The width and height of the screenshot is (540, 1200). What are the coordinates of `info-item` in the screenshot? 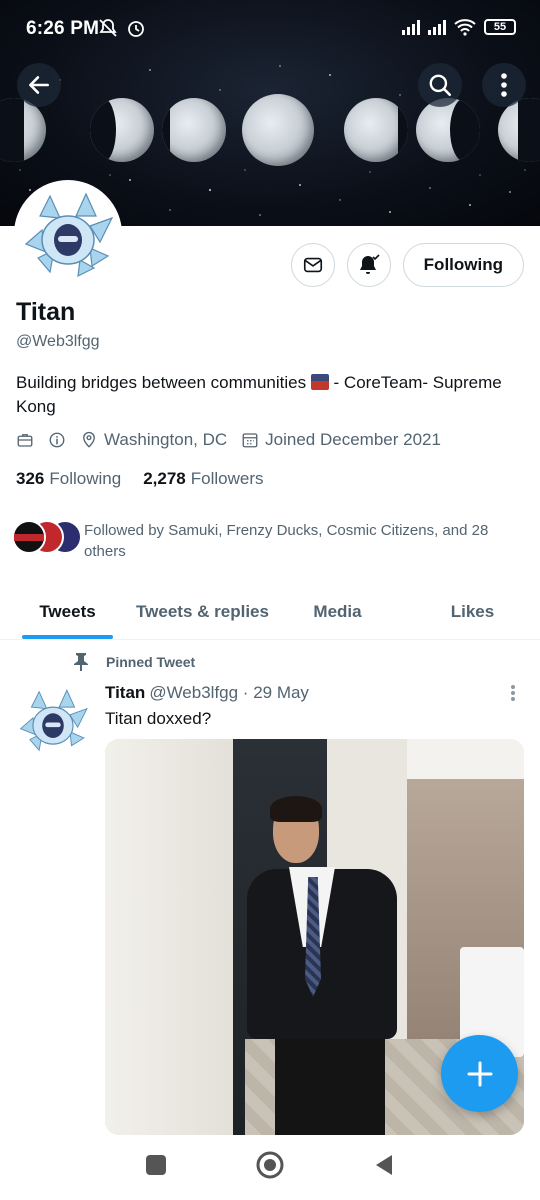 It's located at (57, 440).